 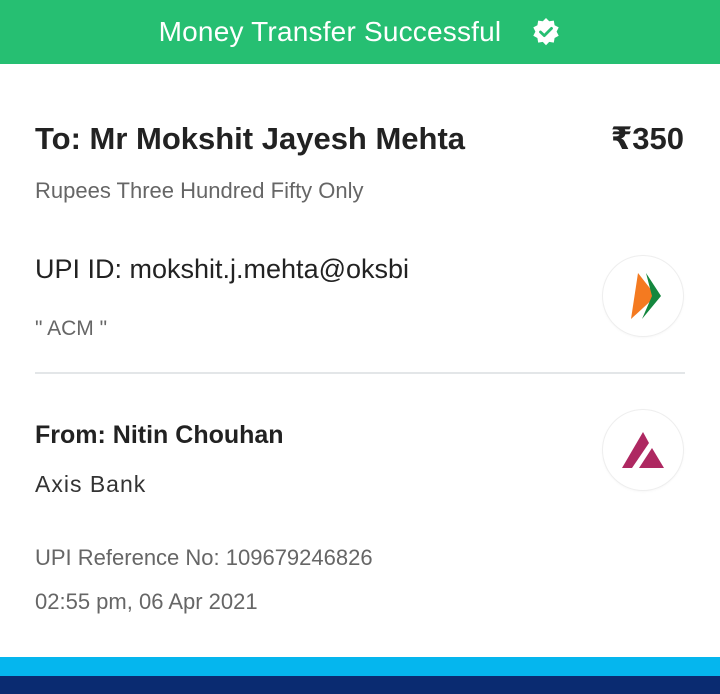 What do you see at coordinates (146, 601) in the screenshot?
I see `transaction-datetime: 02:55 pm, 06 Apr 2021` at bounding box center [146, 601].